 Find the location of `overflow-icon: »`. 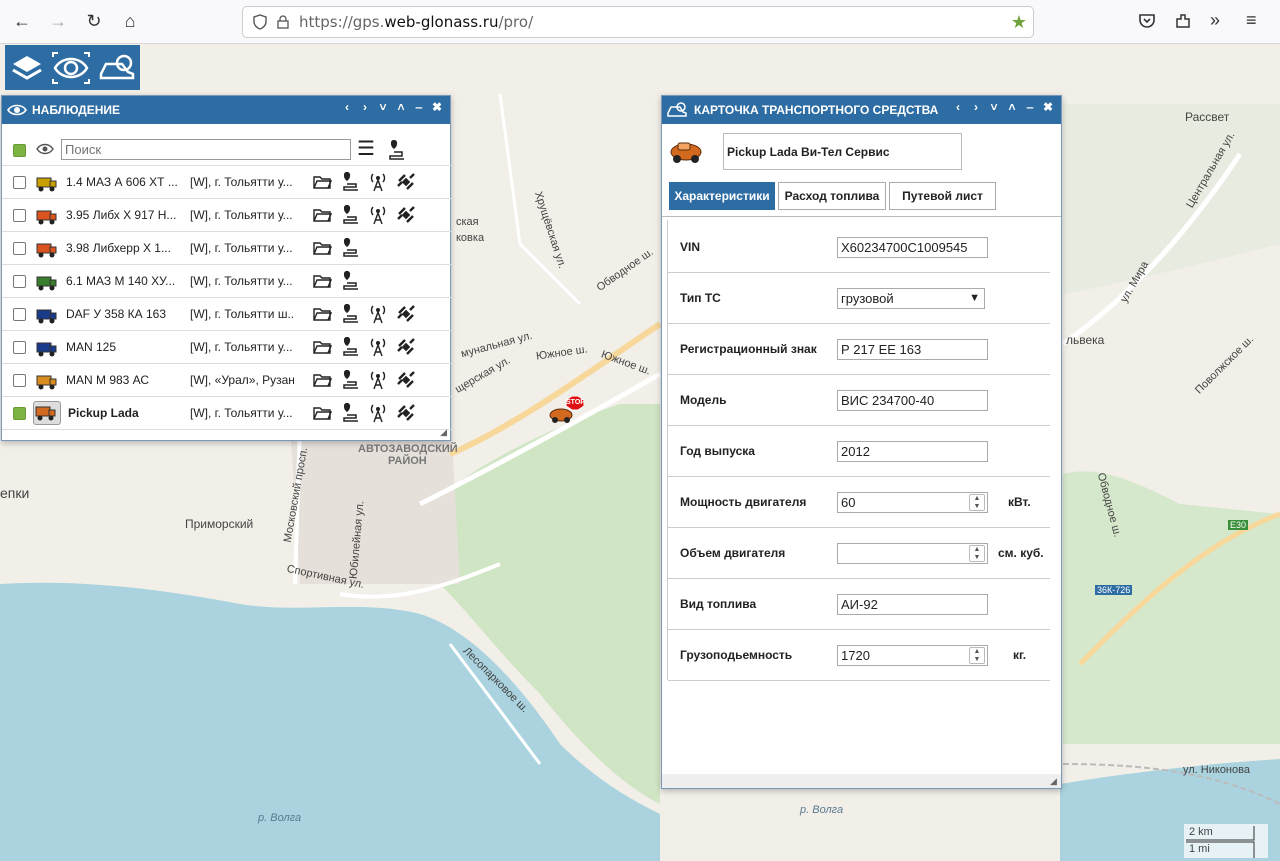

overflow-icon: » is located at coordinates (1215, 20).